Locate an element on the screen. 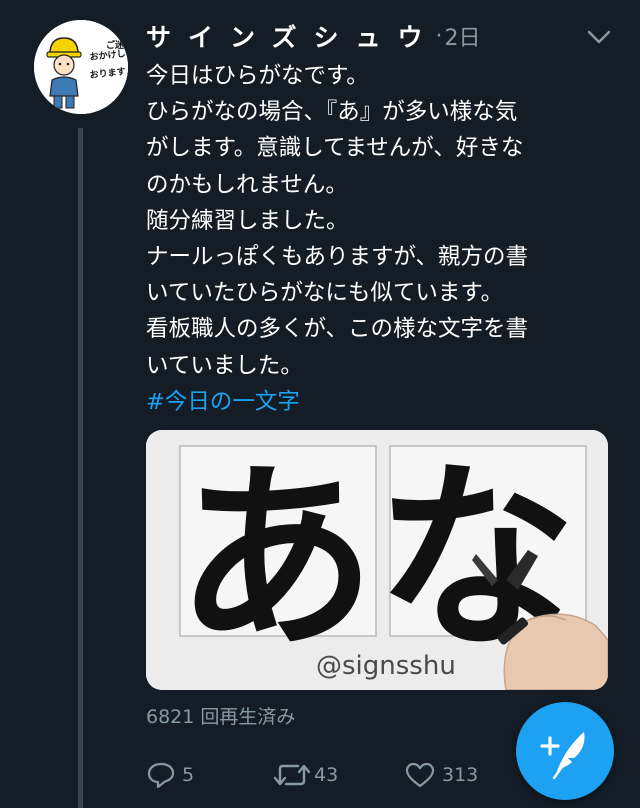 This screenshot has height=808, width=640. construction-worker-avatar-image: ご迷惑を おかけして おります is located at coordinates (81, 67).